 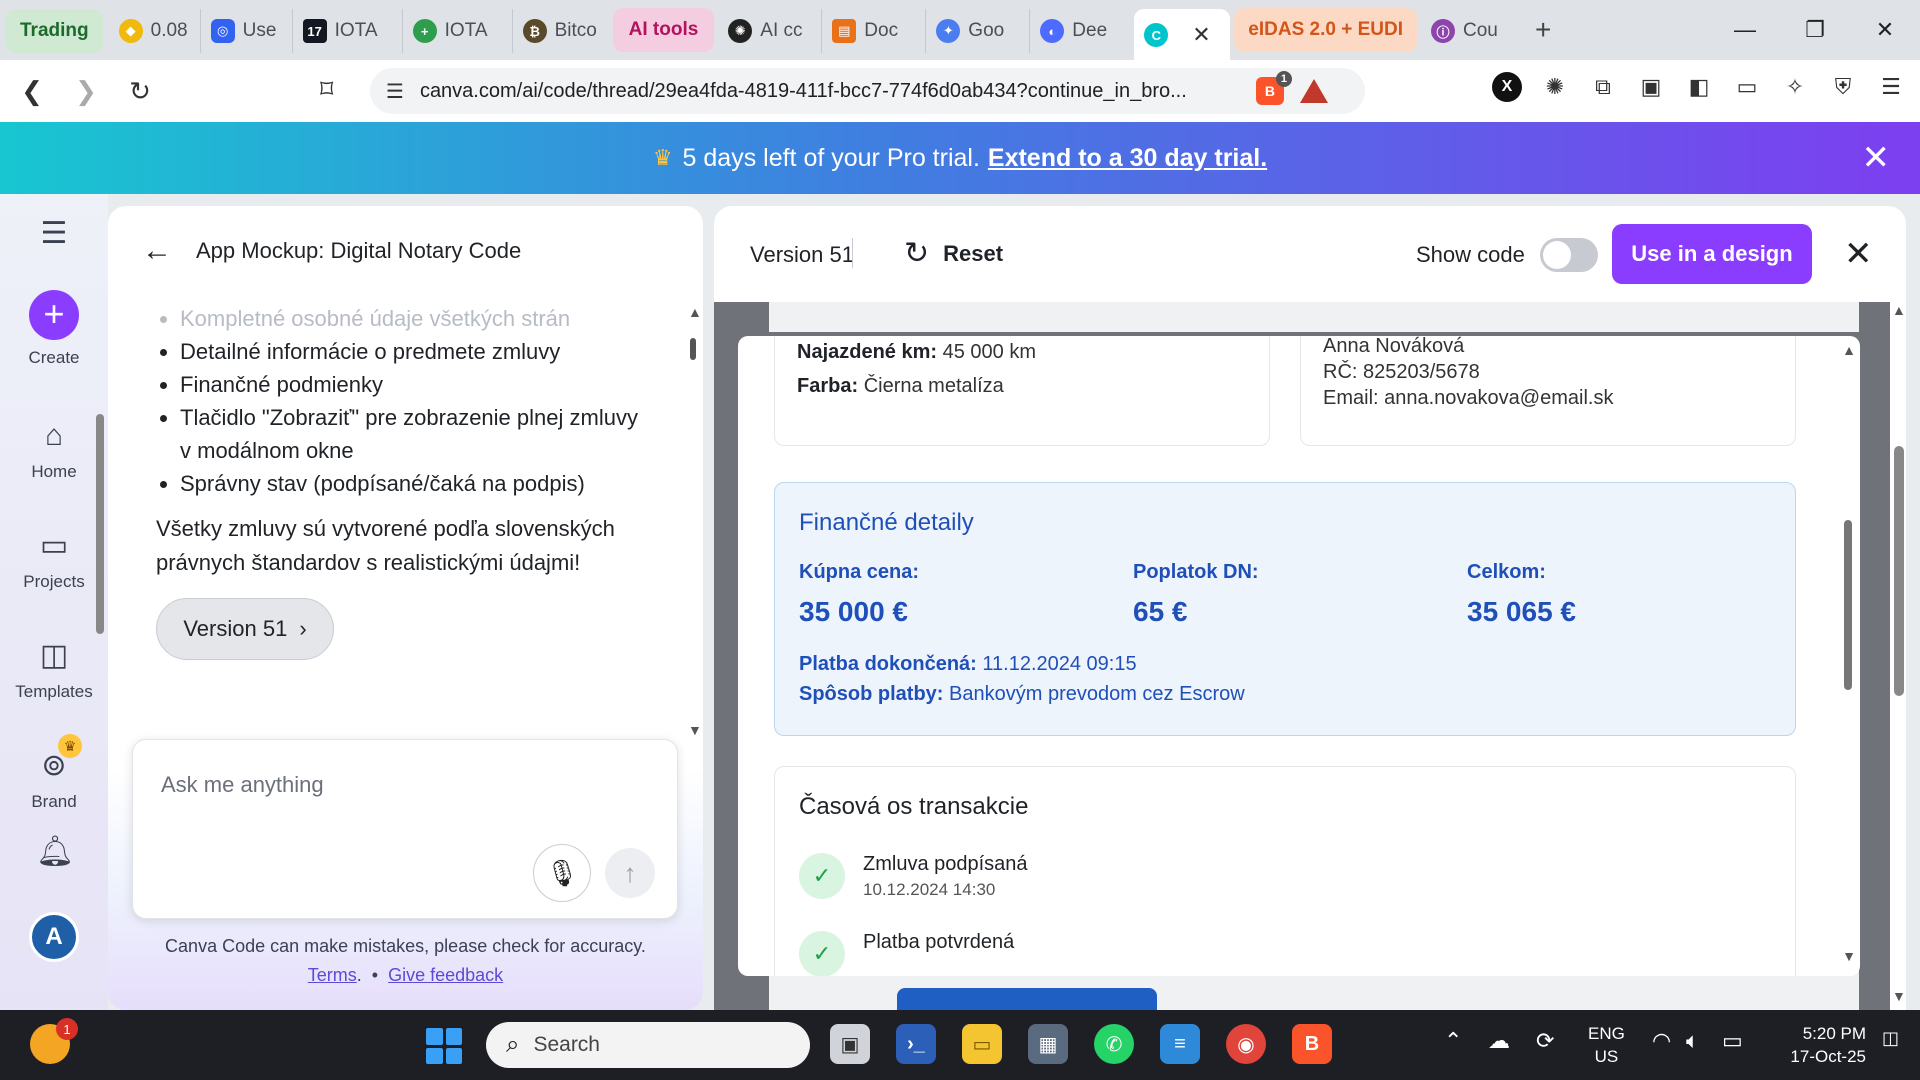 What do you see at coordinates (1313, 91) in the screenshot?
I see `brave-rewards-icon` at bounding box center [1313, 91].